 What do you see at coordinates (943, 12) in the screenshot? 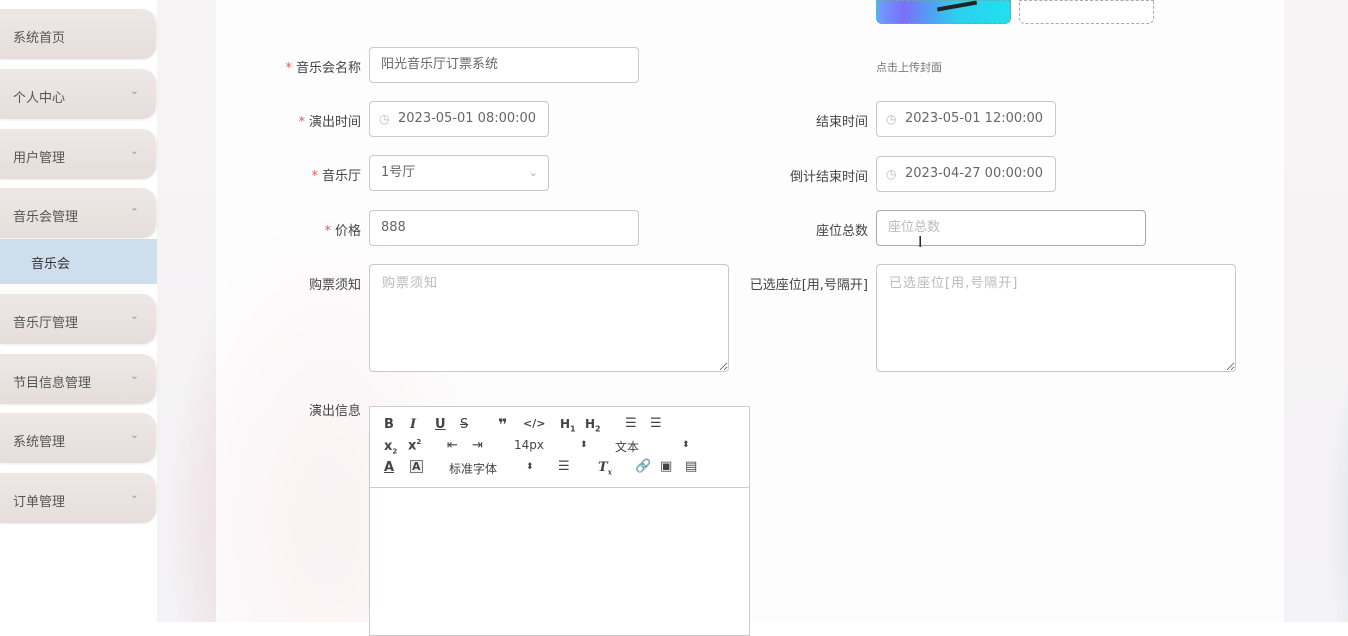
I see `cover-image-thumbnail` at bounding box center [943, 12].